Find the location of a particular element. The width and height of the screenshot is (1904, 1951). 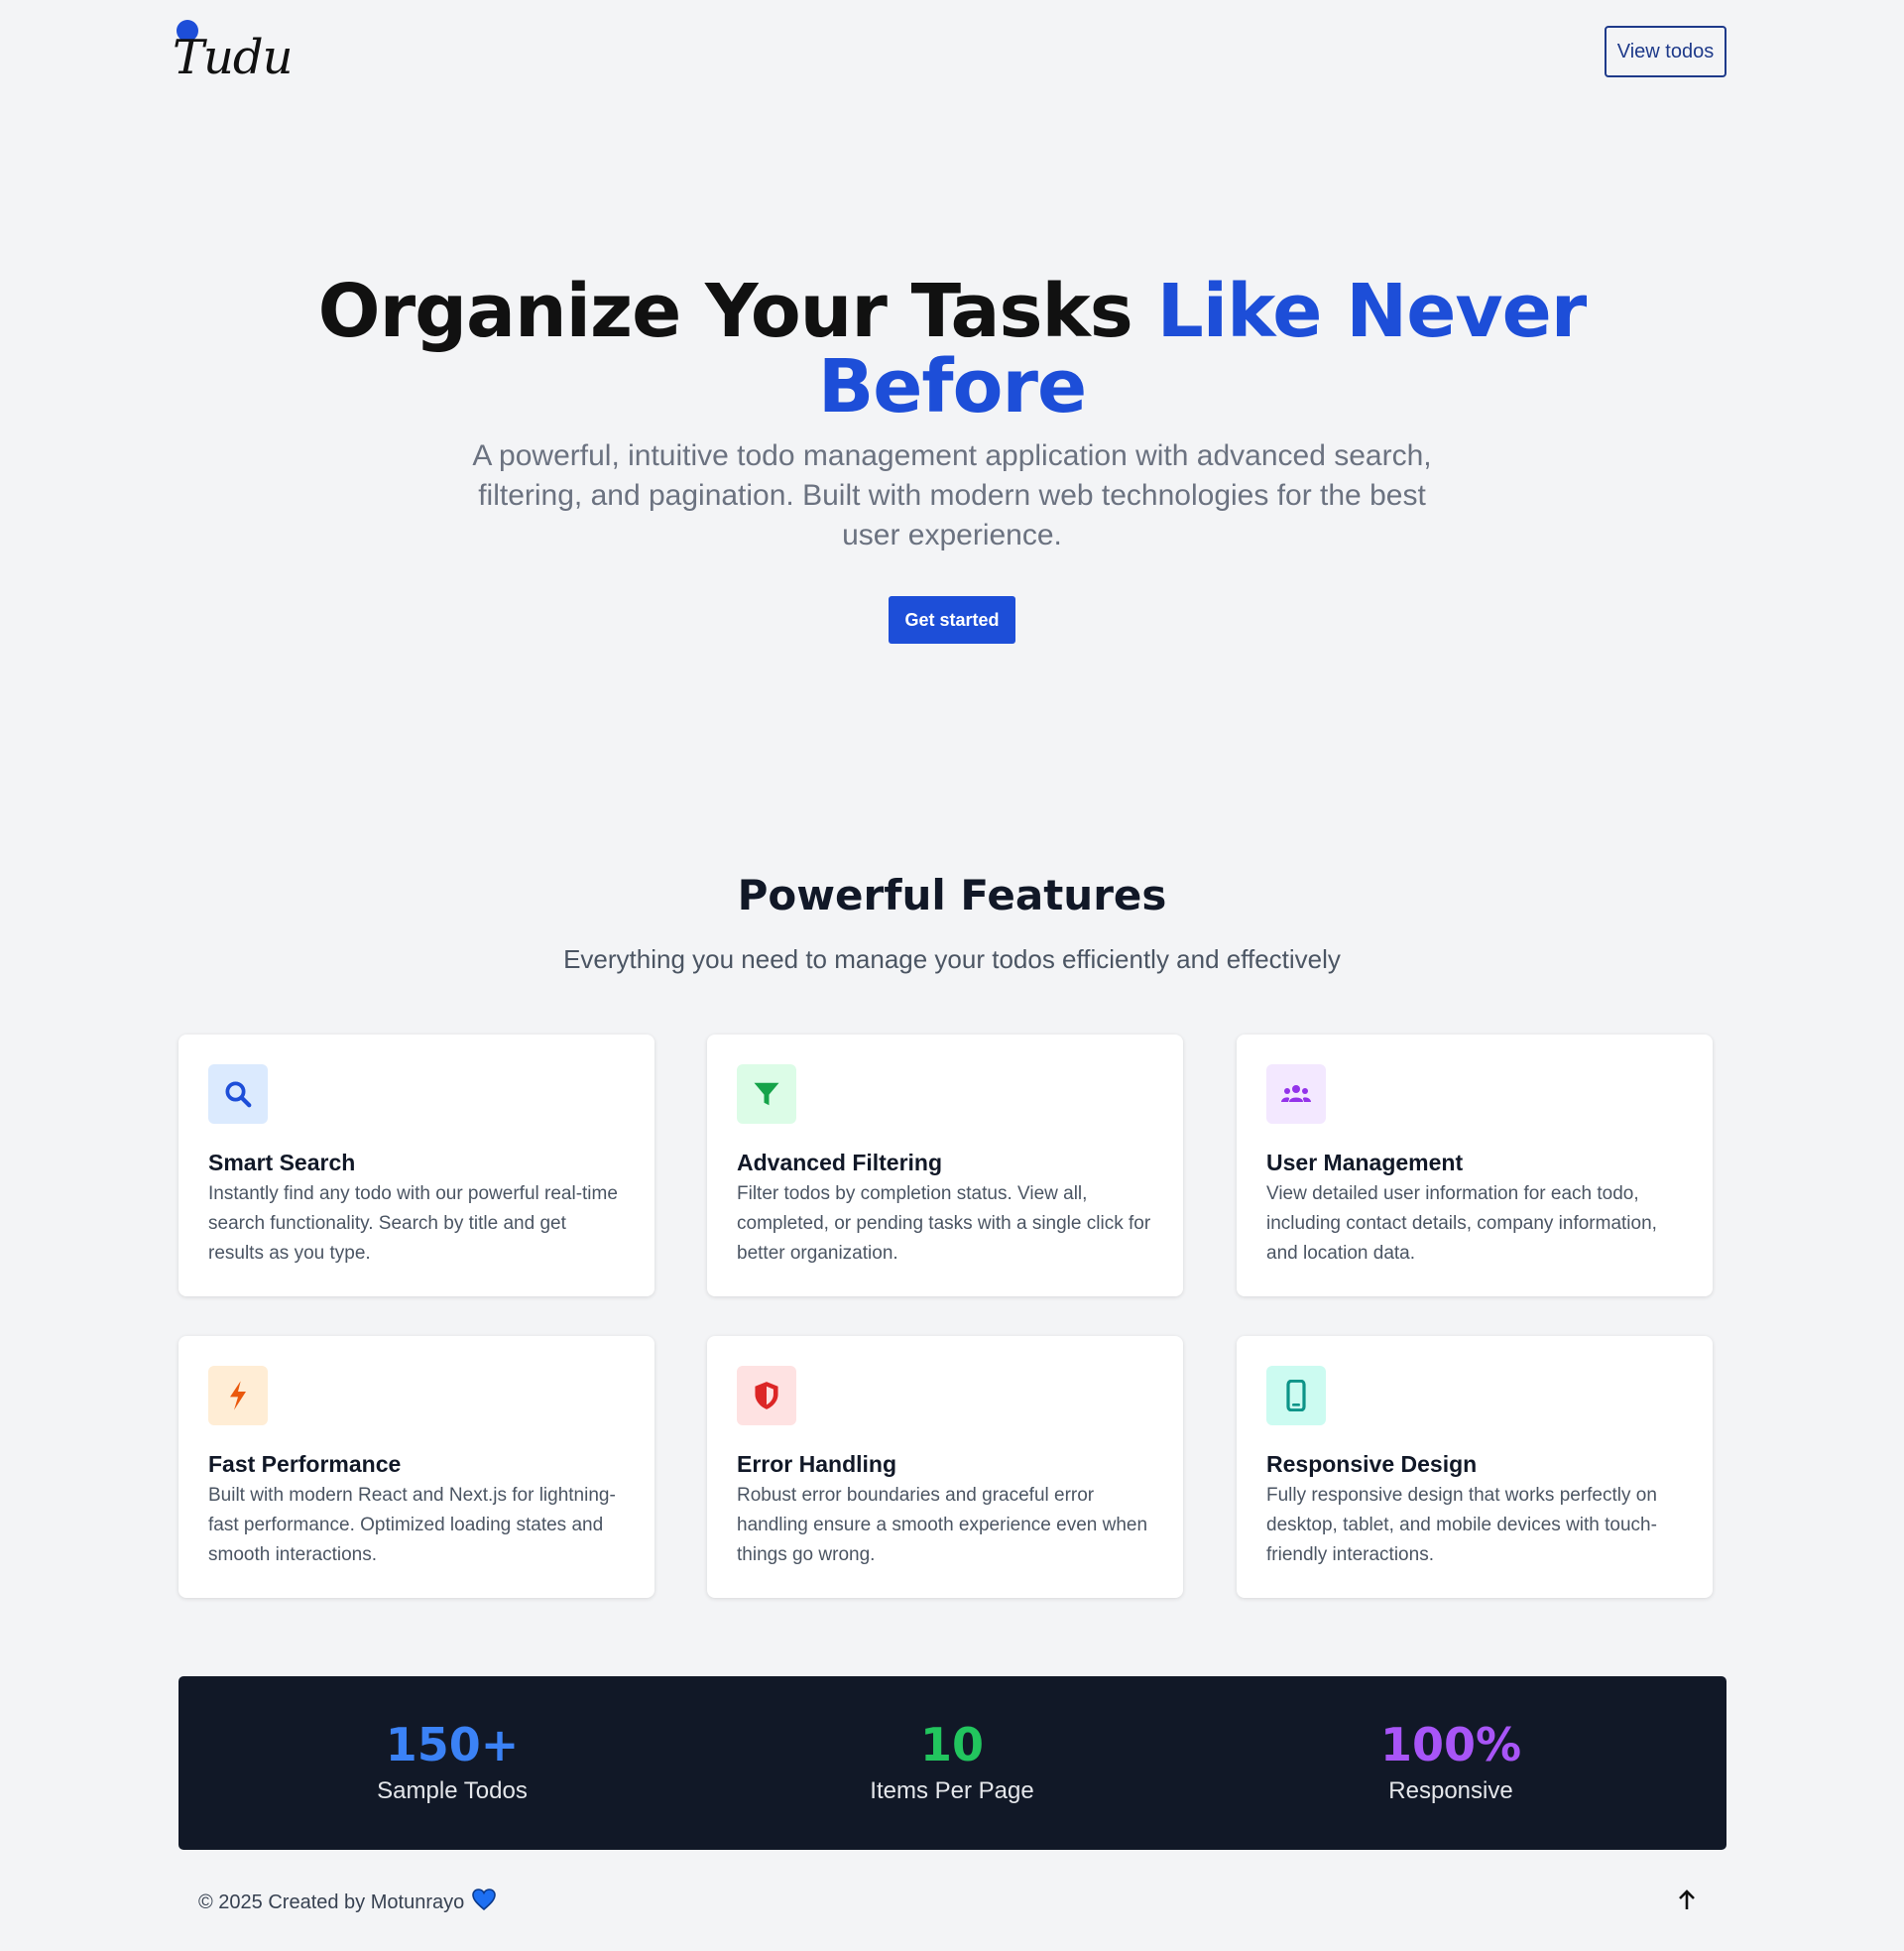

features-title: Powerful Features is located at coordinates (952, 895).